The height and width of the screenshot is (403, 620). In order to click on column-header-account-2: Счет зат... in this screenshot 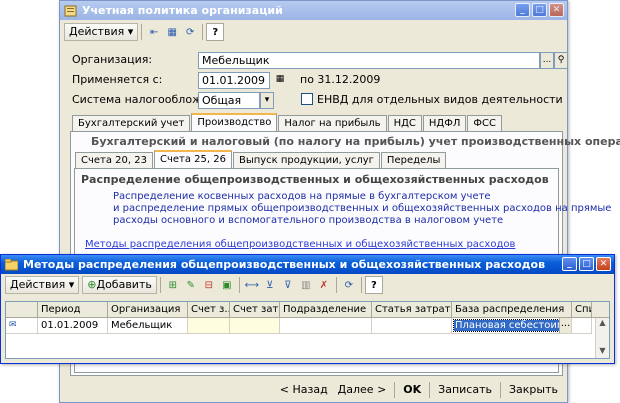, I will do `click(255, 309)`.